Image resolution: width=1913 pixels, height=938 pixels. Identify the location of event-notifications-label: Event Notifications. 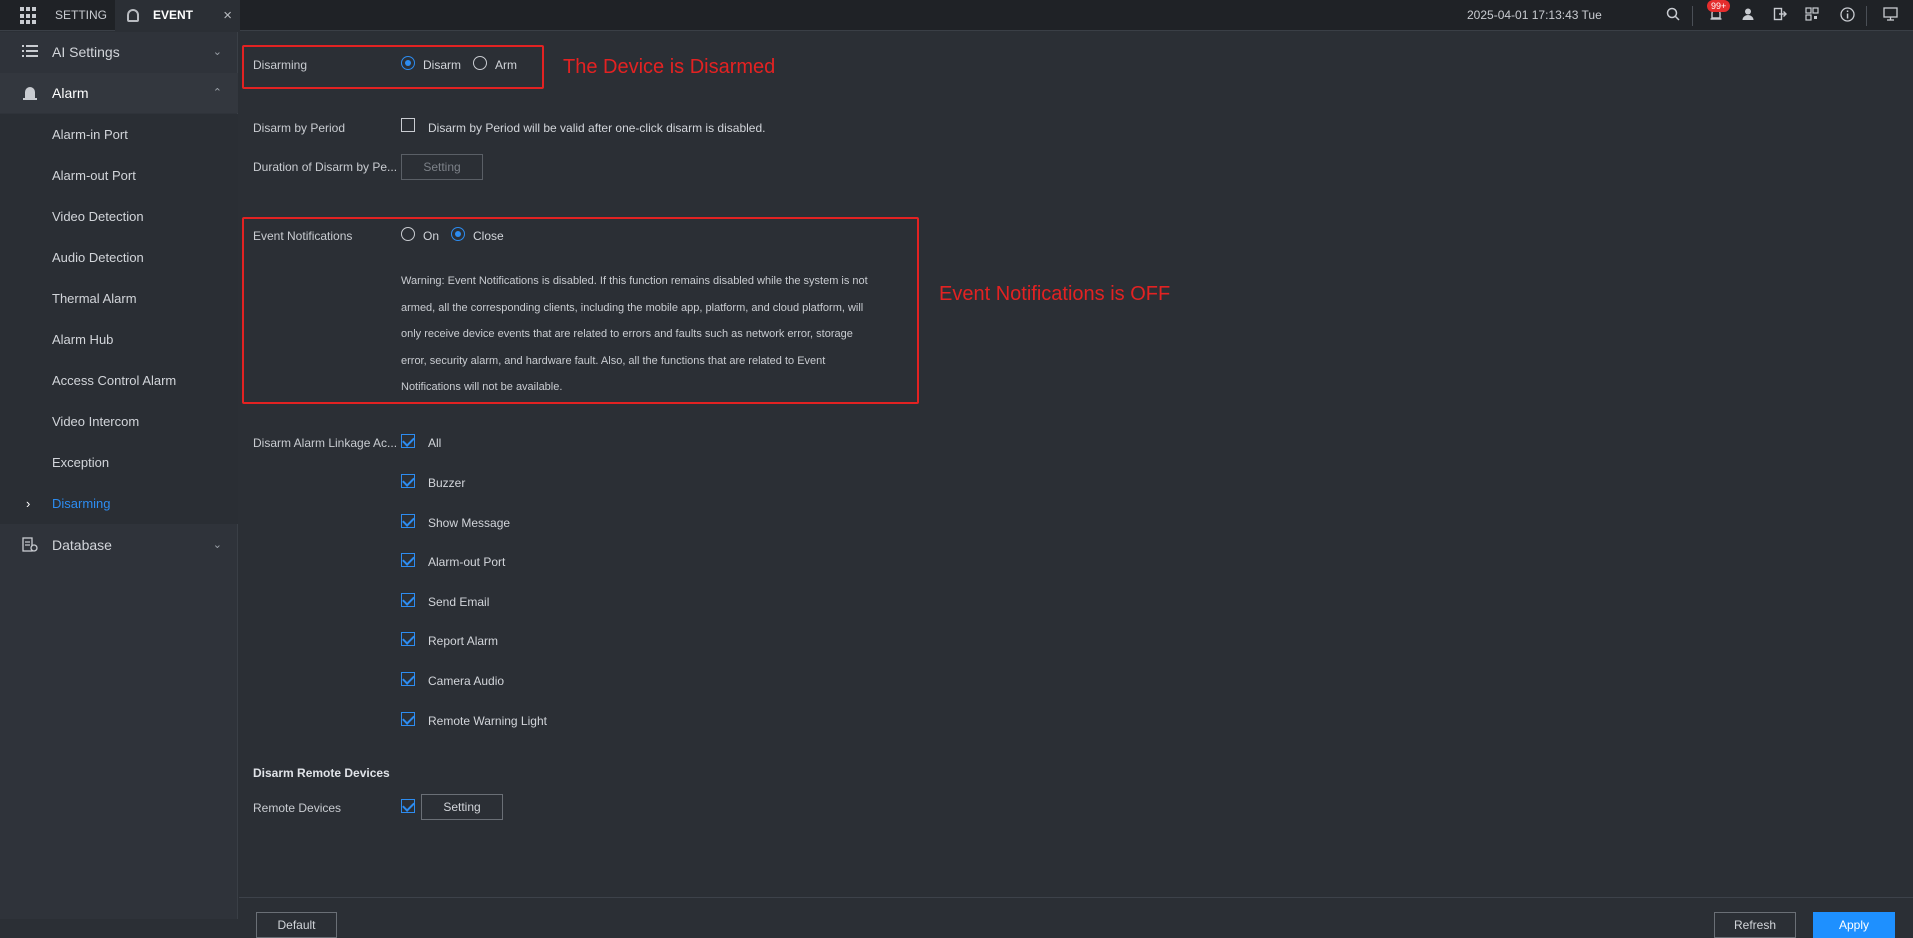
(303, 236).